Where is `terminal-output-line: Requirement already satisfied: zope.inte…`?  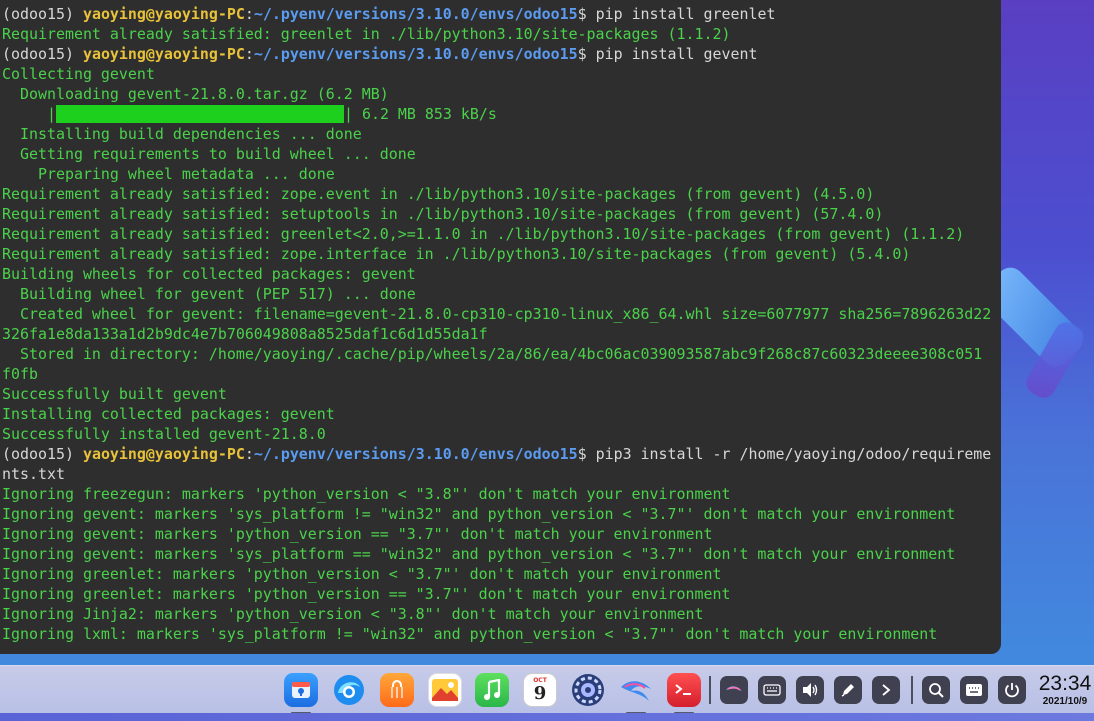 terminal-output-line: Requirement already satisfied: zope.inte… is located at coordinates (501, 254).